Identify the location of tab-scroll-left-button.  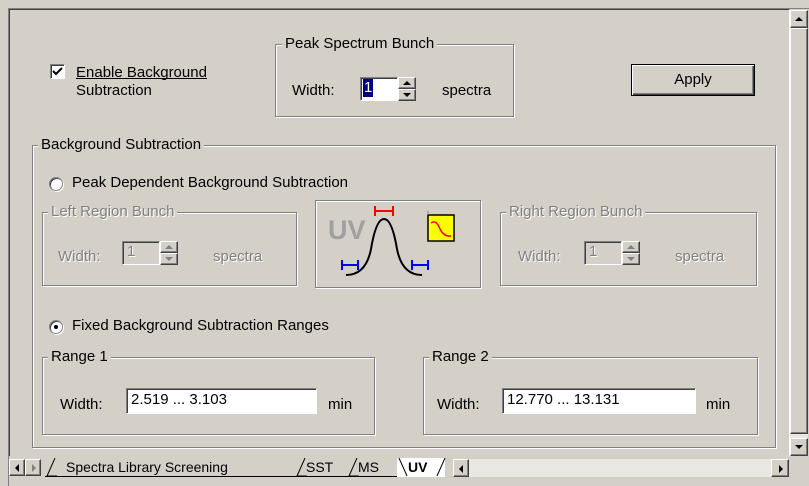
(17, 467).